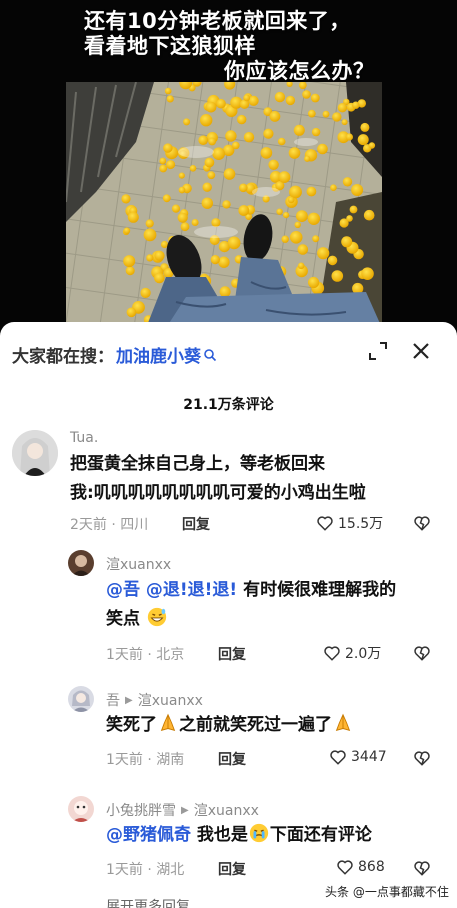  What do you see at coordinates (259, 833) in the screenshot?
I see `crying-face-emoji-icon` at bounding box center [259, 833].